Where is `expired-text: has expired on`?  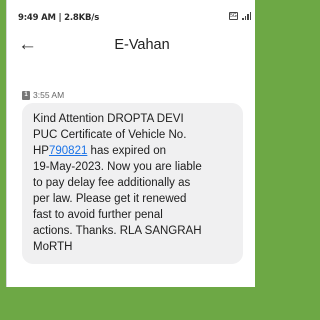 expired-text: has expired on is located at coordinates (126, 151).